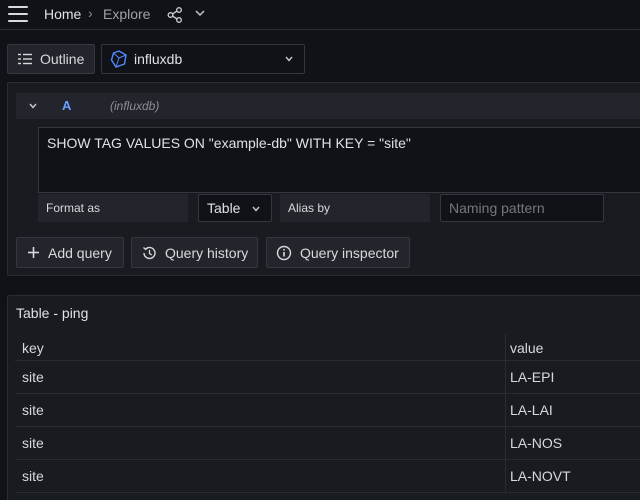  Describe the element at coordinates (328, 106) in the screenshot. I see `query-row-header: A (influxdb)` at that location.